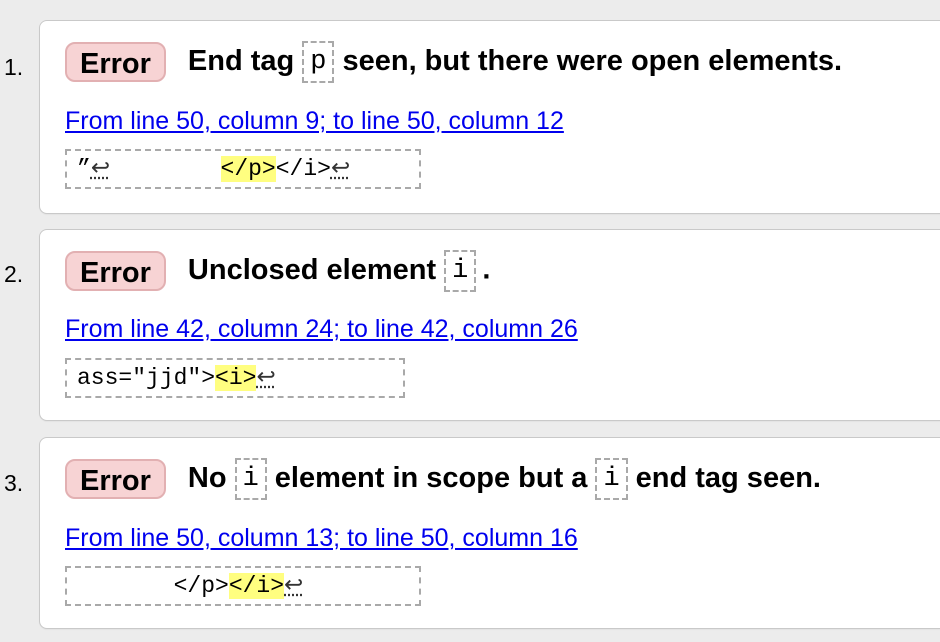 The height and width of the screenshot is (642, 940). Describe the element at coordinates (153, 586) in the screenshot. I see `extract-text: </p>` at that location.